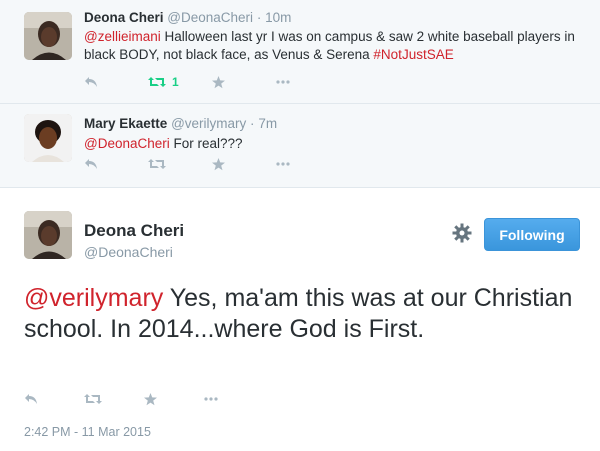 The height and width of the screenshot is (451, 600). I want to click on tweet-time: 7m, so click(267, 123).